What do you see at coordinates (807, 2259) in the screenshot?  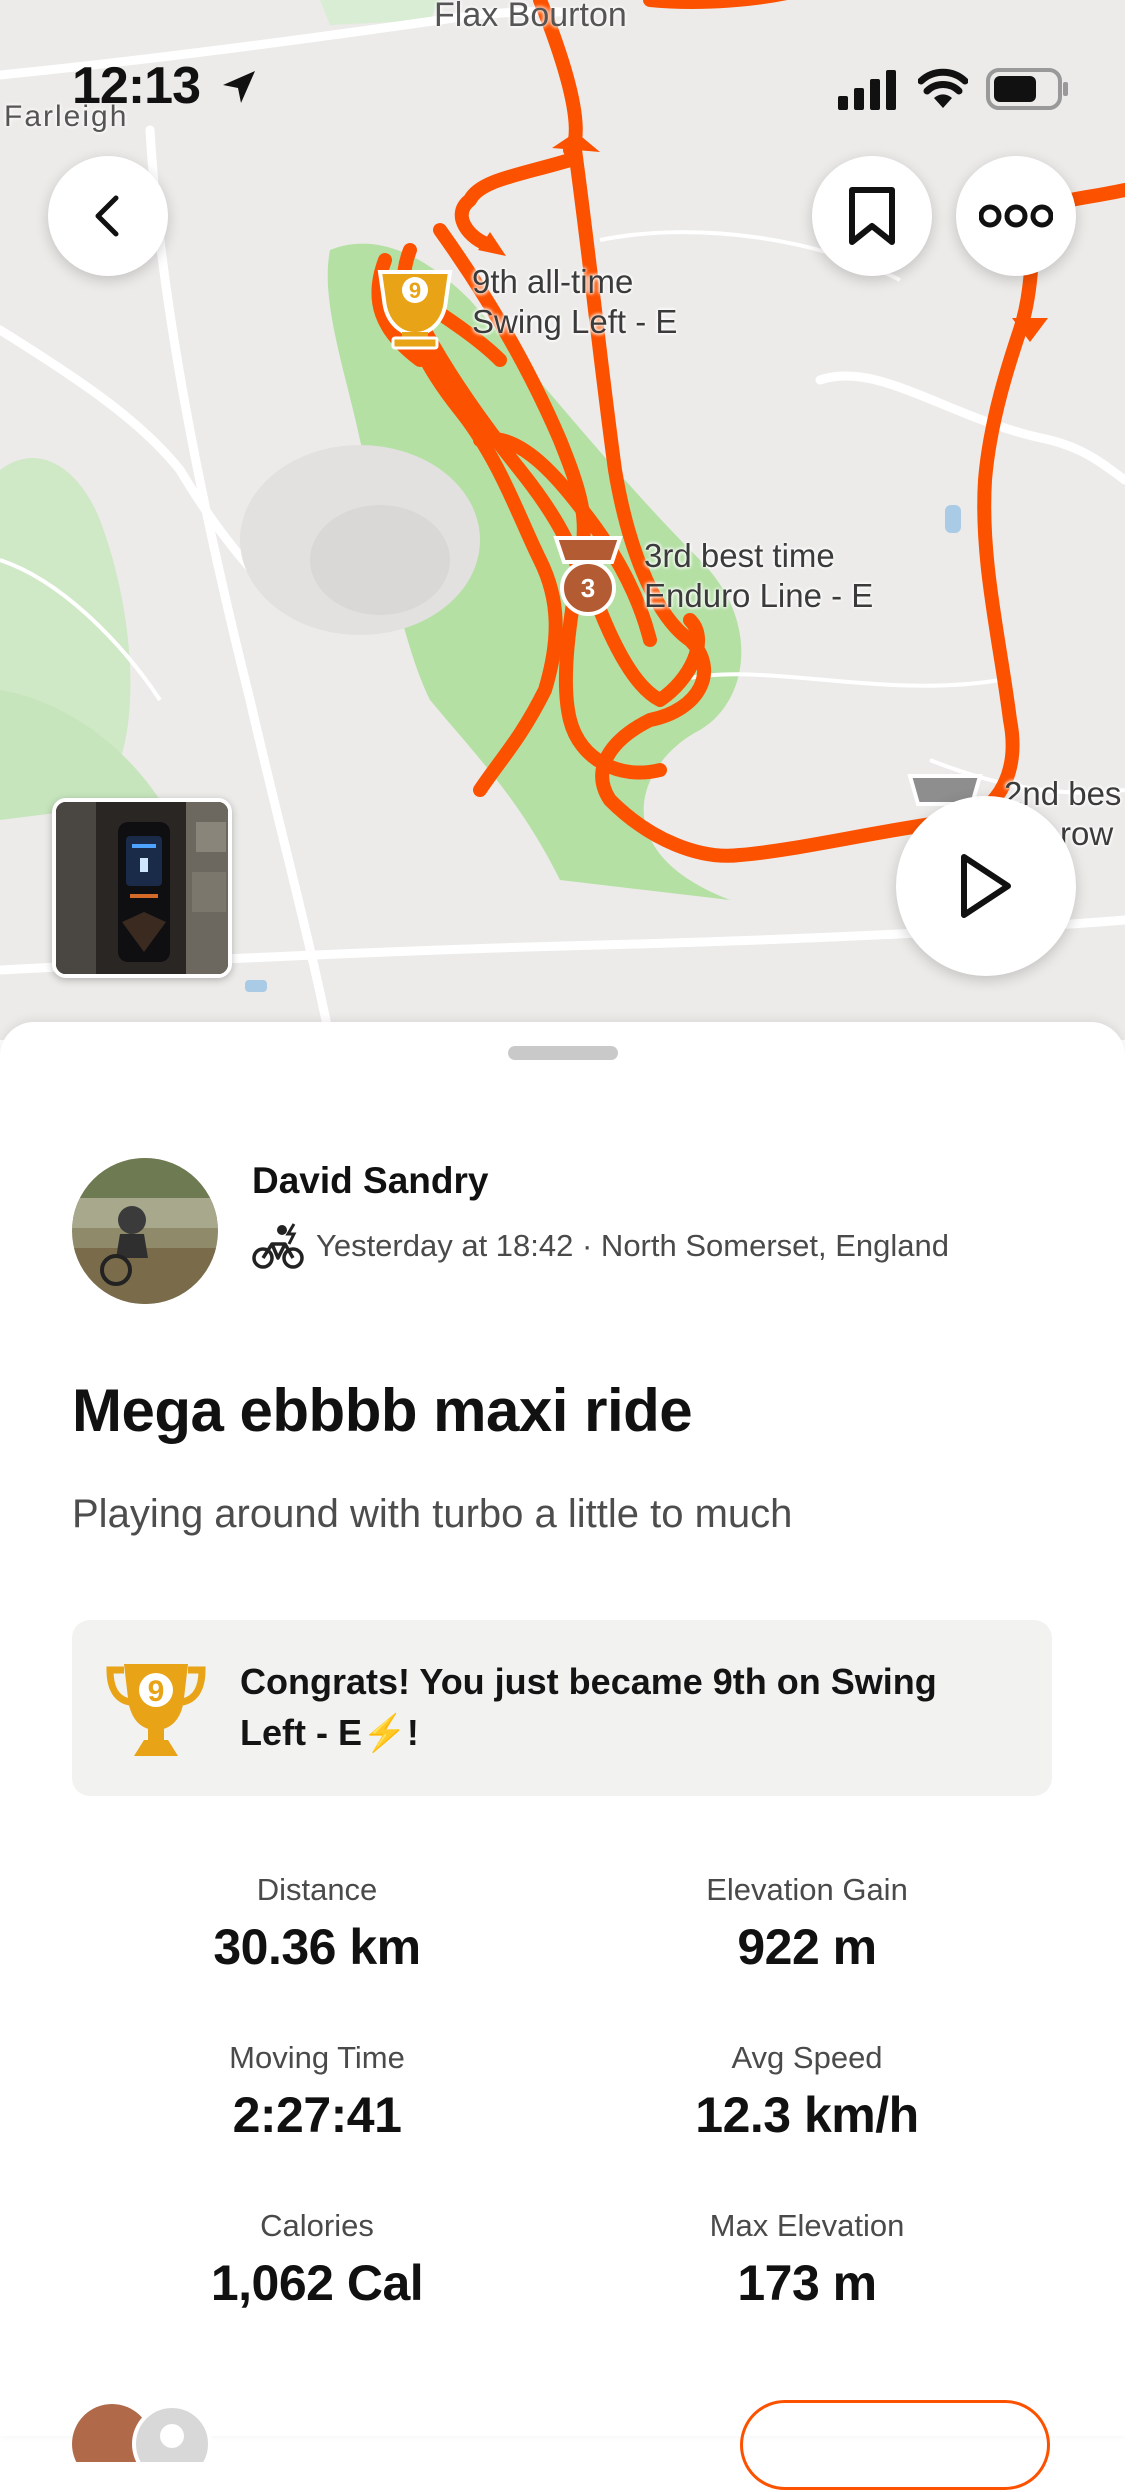 I see `stat-max-elevation: Max Elevation 173 m` at bounding box center [807, 2259].